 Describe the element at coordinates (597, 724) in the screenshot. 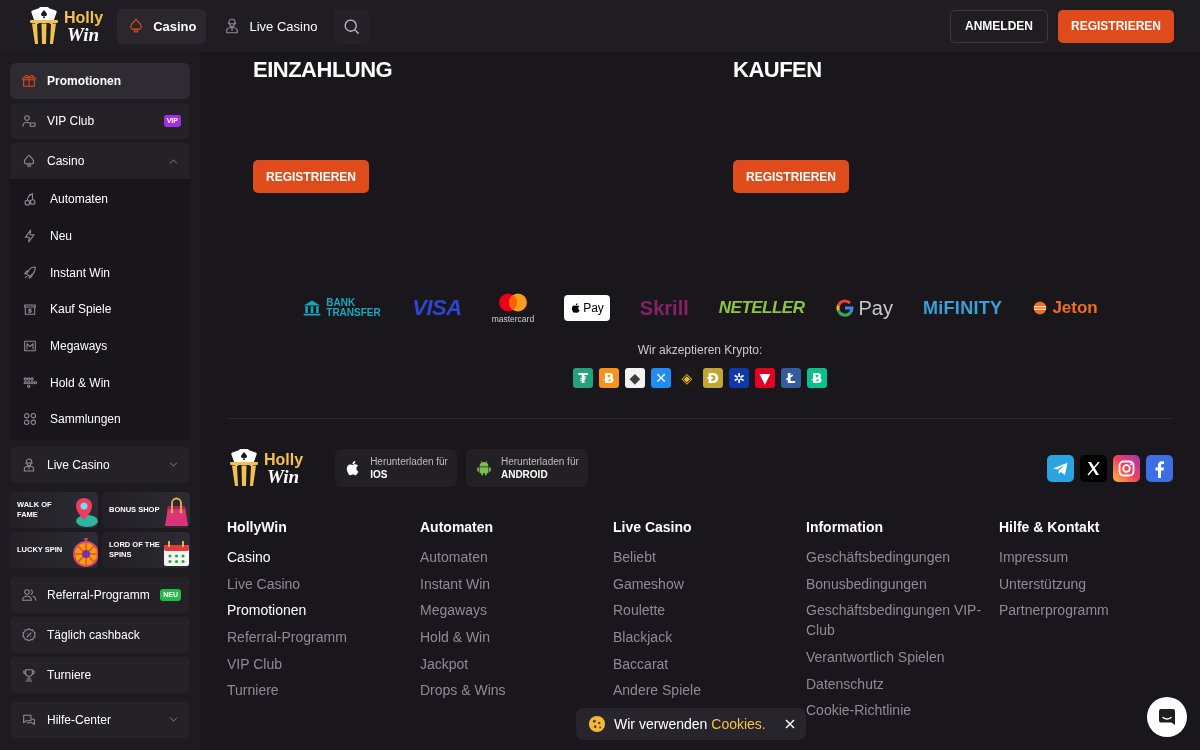

I see `cookie-icon` at that location.